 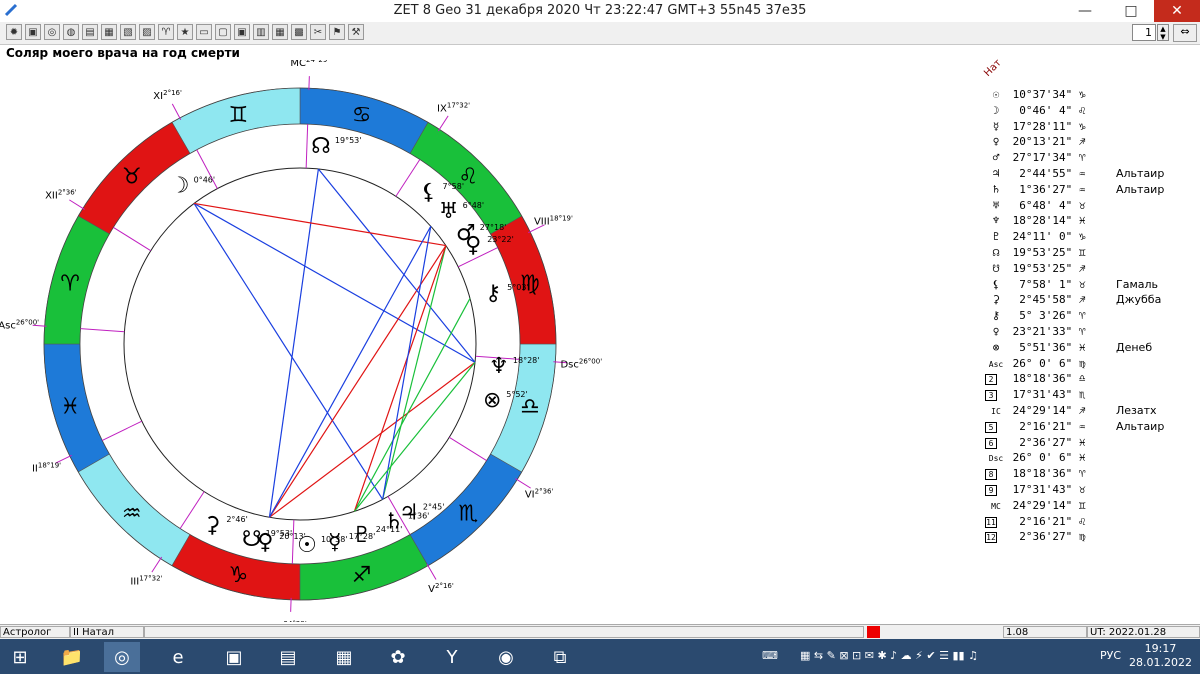 What do you see at coordinates (90, 32) in the screenshot?
I see `toolbar-button-5: ▤` at bounding box center [90, 32].